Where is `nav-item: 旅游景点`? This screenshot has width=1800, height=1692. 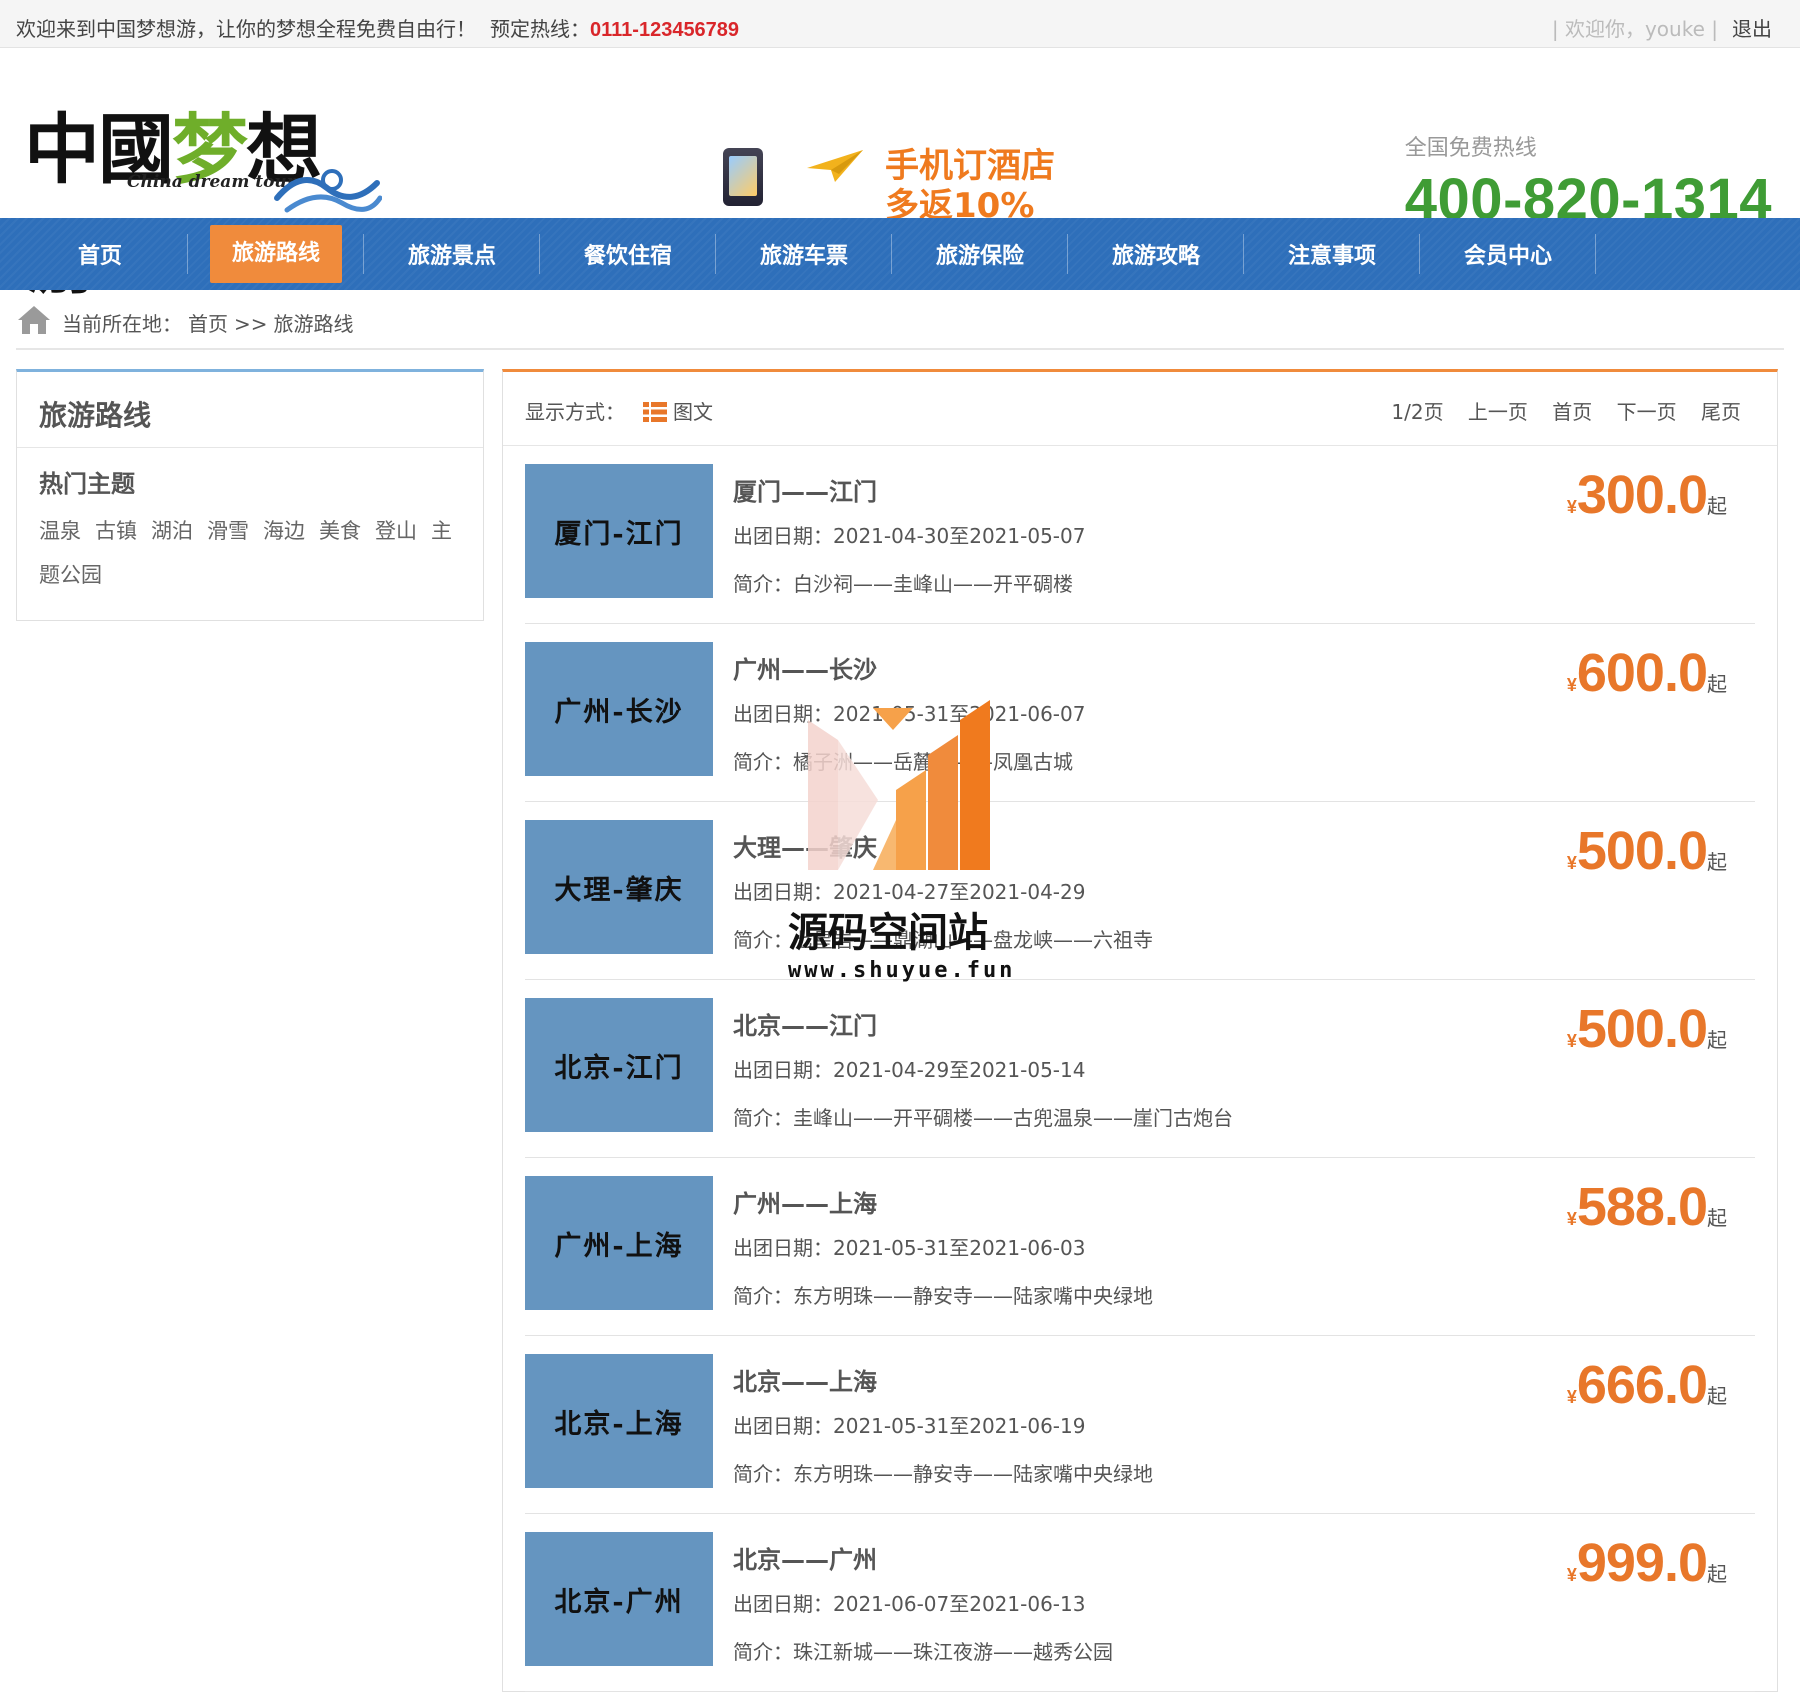
nav-item: 旅游景点 is located at coordinates (452, 254).